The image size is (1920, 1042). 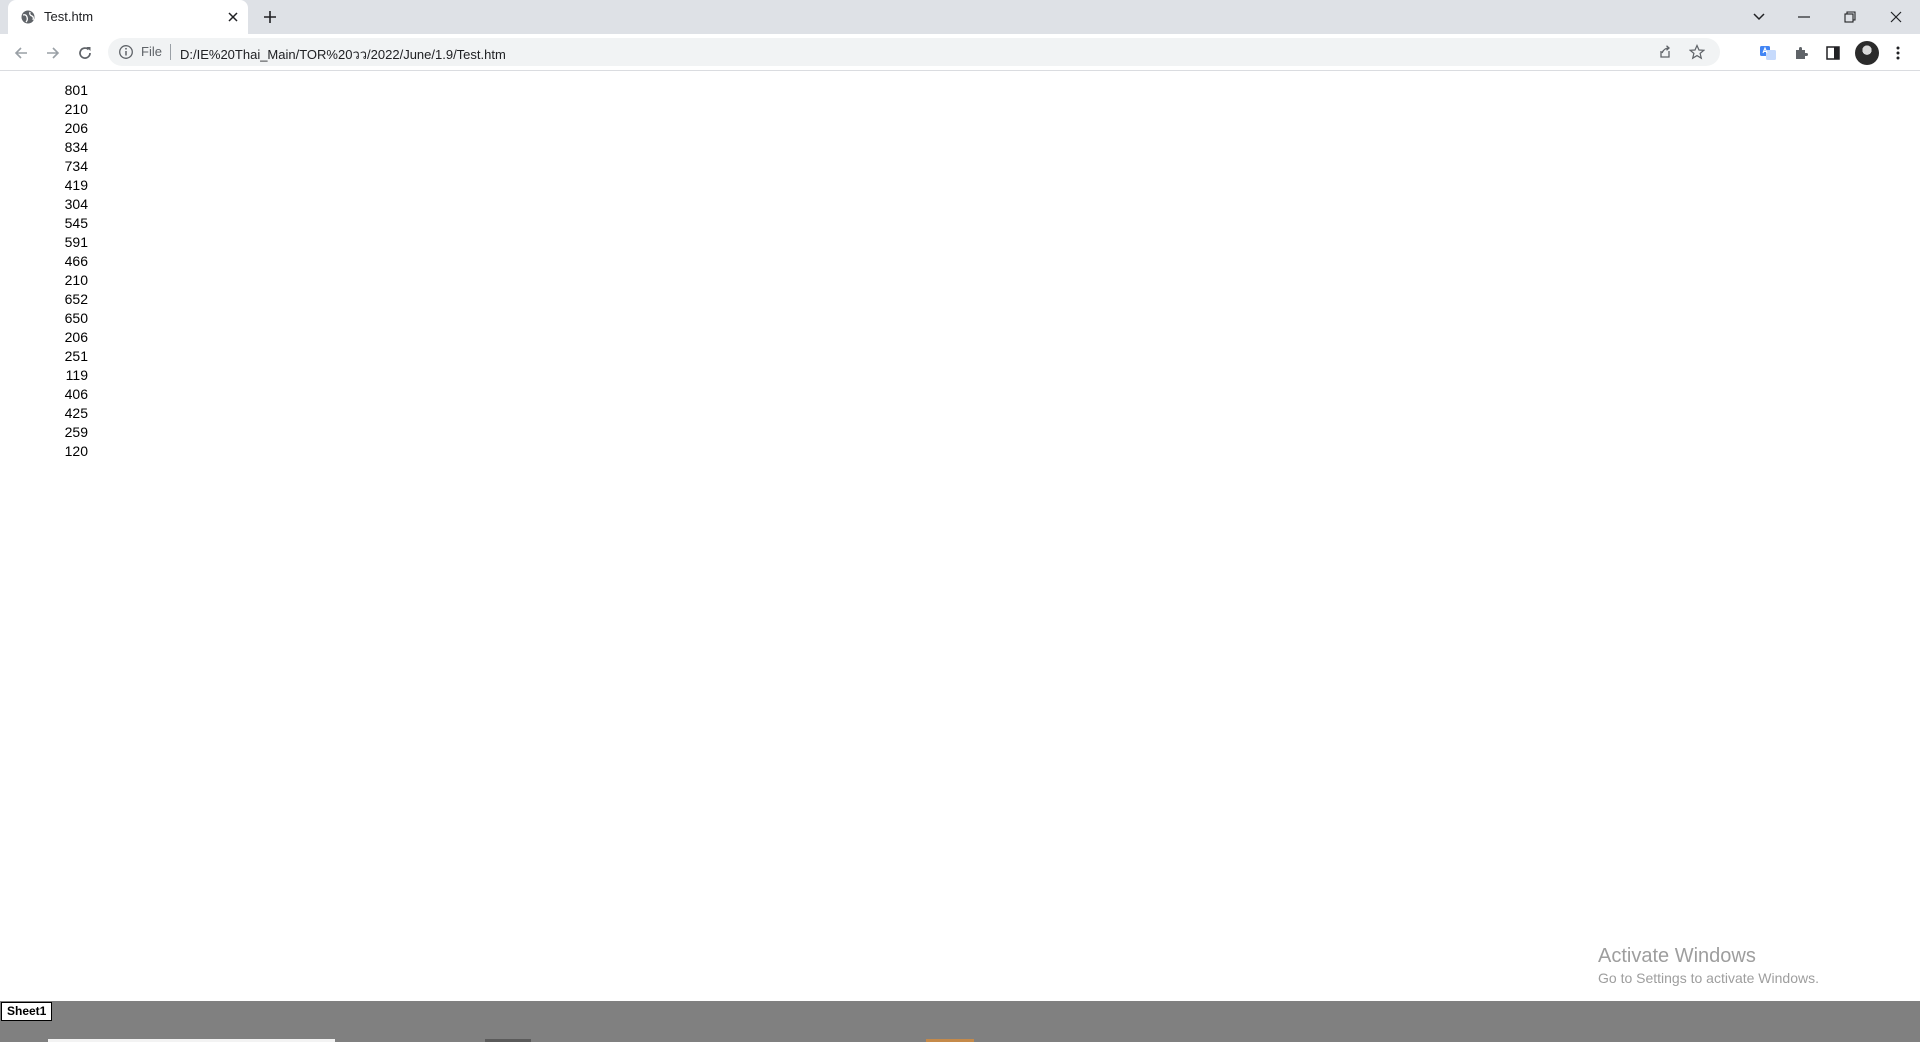 I want to click on tab-search-chevron-down-icon, so click(x=1759, y=17).